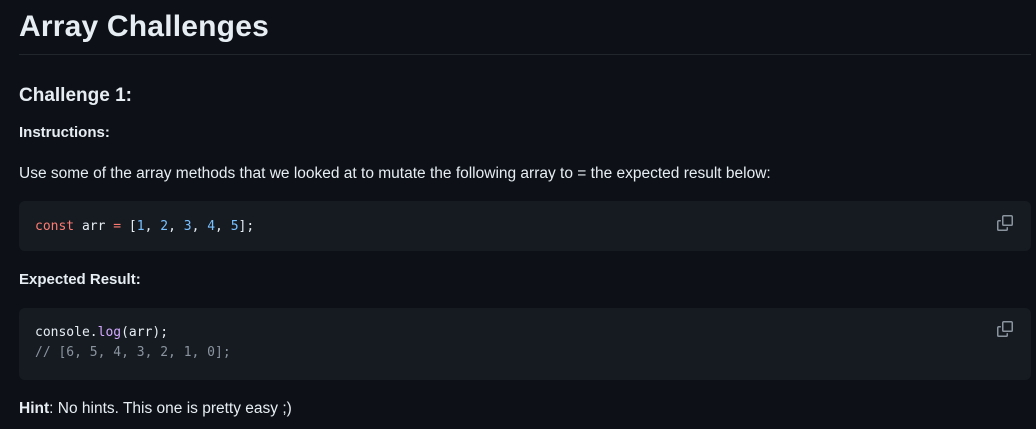 The height and width of the screenshot is (429, 1036). Describe the element at coordinates (109, 332) in the screenshot. I see `code-function: log` at that location.